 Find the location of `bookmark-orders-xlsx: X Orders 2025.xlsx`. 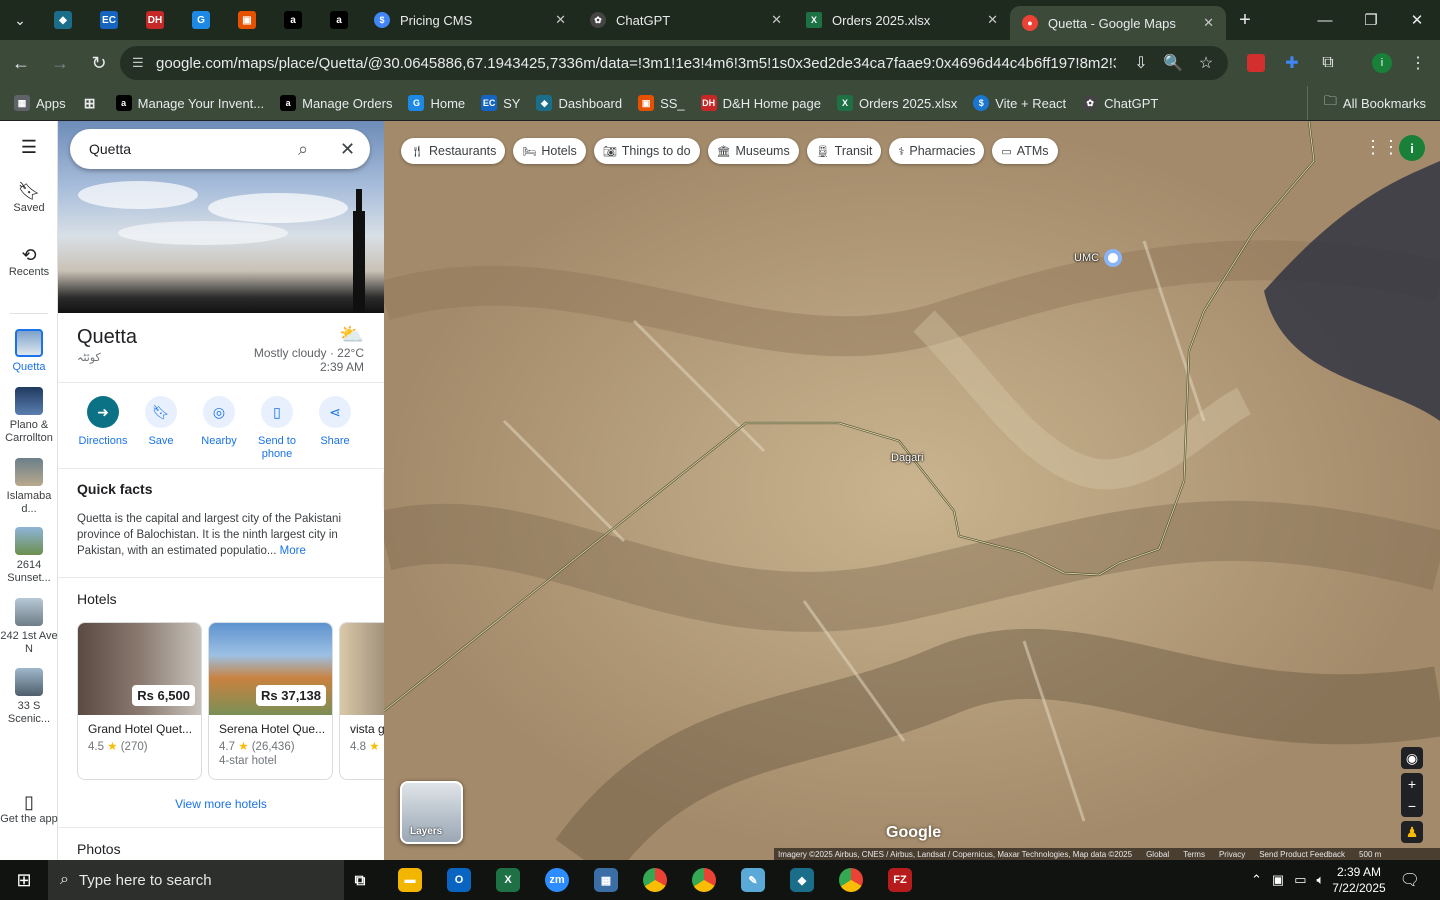

bookmark-orders-xlsx: X Orders 2025.xlsx is located at coordinates (896, 103).